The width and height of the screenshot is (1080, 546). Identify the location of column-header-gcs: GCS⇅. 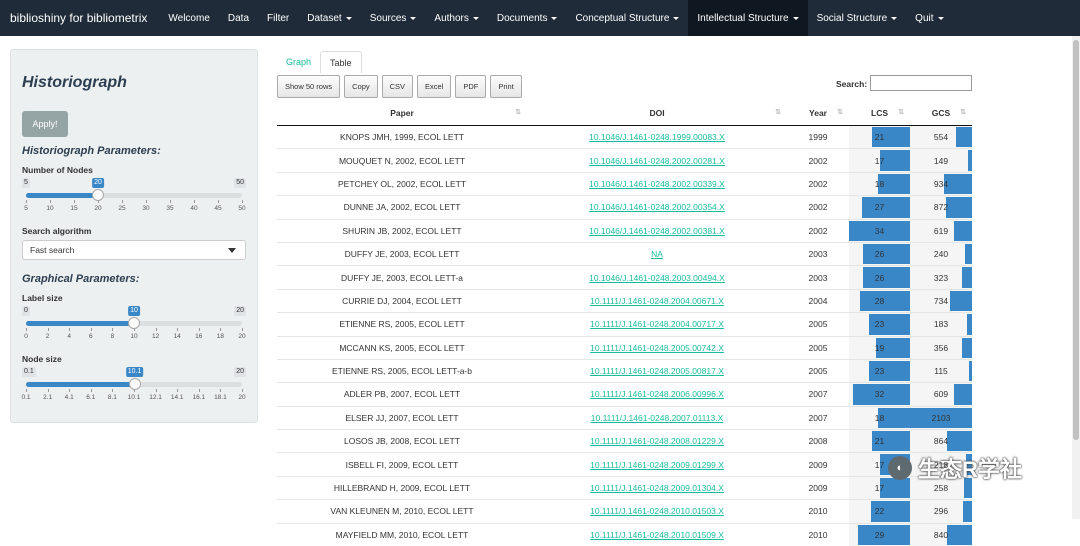
(941, 113).